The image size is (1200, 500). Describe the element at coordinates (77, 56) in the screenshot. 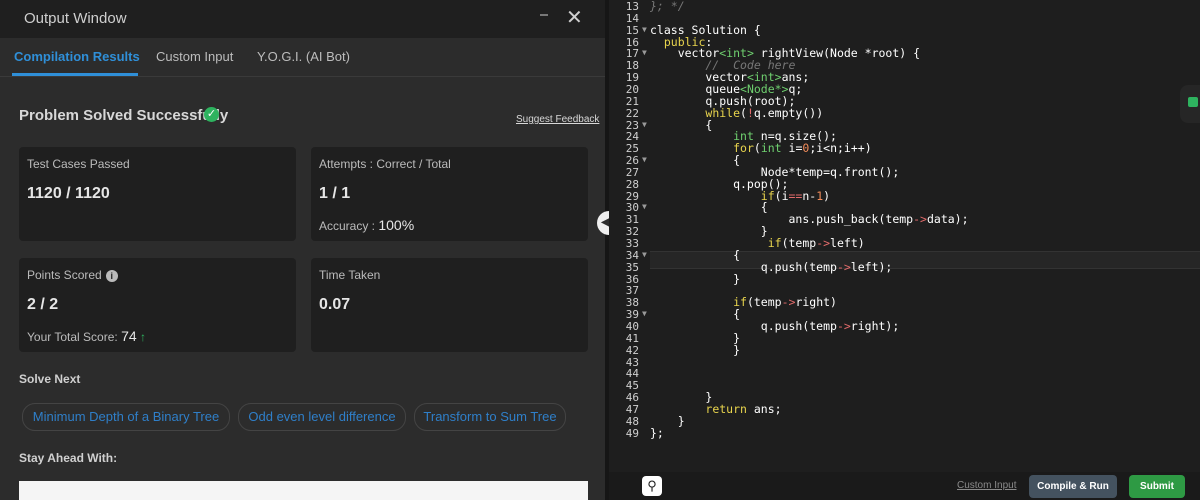

I see `tab-compilation-results: Compilation Results` at that location.